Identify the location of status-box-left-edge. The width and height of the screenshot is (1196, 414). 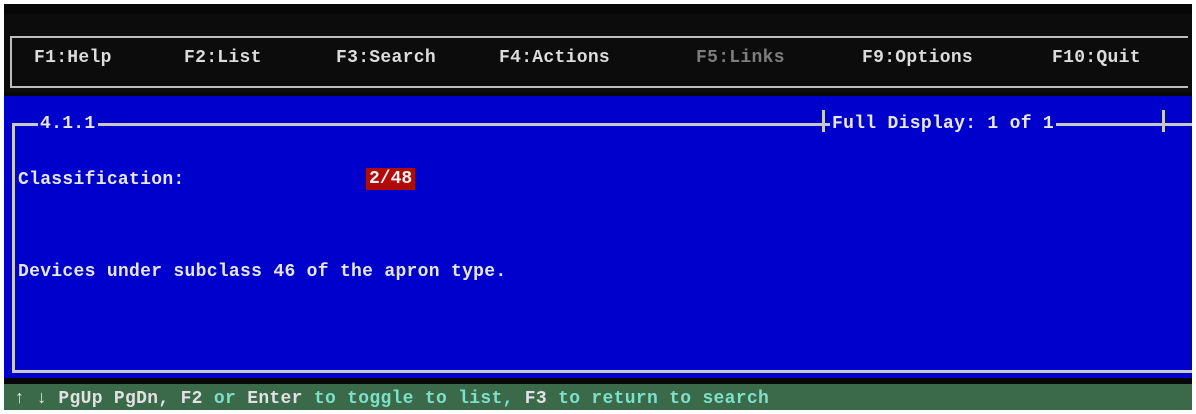
(823, 121).